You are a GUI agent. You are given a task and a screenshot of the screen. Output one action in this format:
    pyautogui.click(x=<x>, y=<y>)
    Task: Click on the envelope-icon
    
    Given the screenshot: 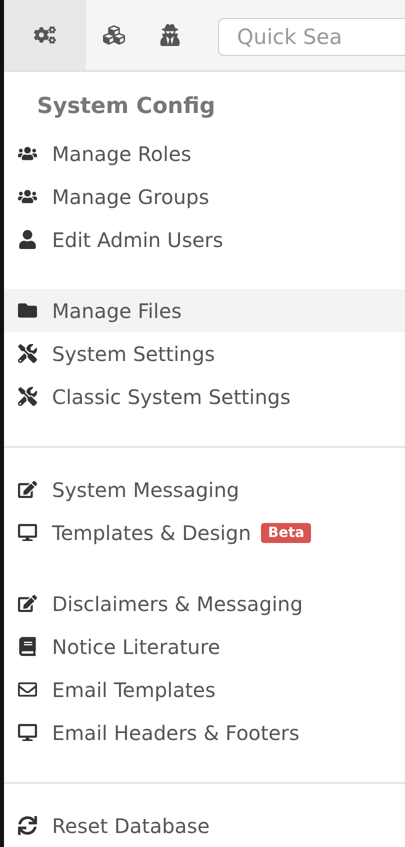 What is the action you would take?
    pyautogui.click(x=27, y=689)
    